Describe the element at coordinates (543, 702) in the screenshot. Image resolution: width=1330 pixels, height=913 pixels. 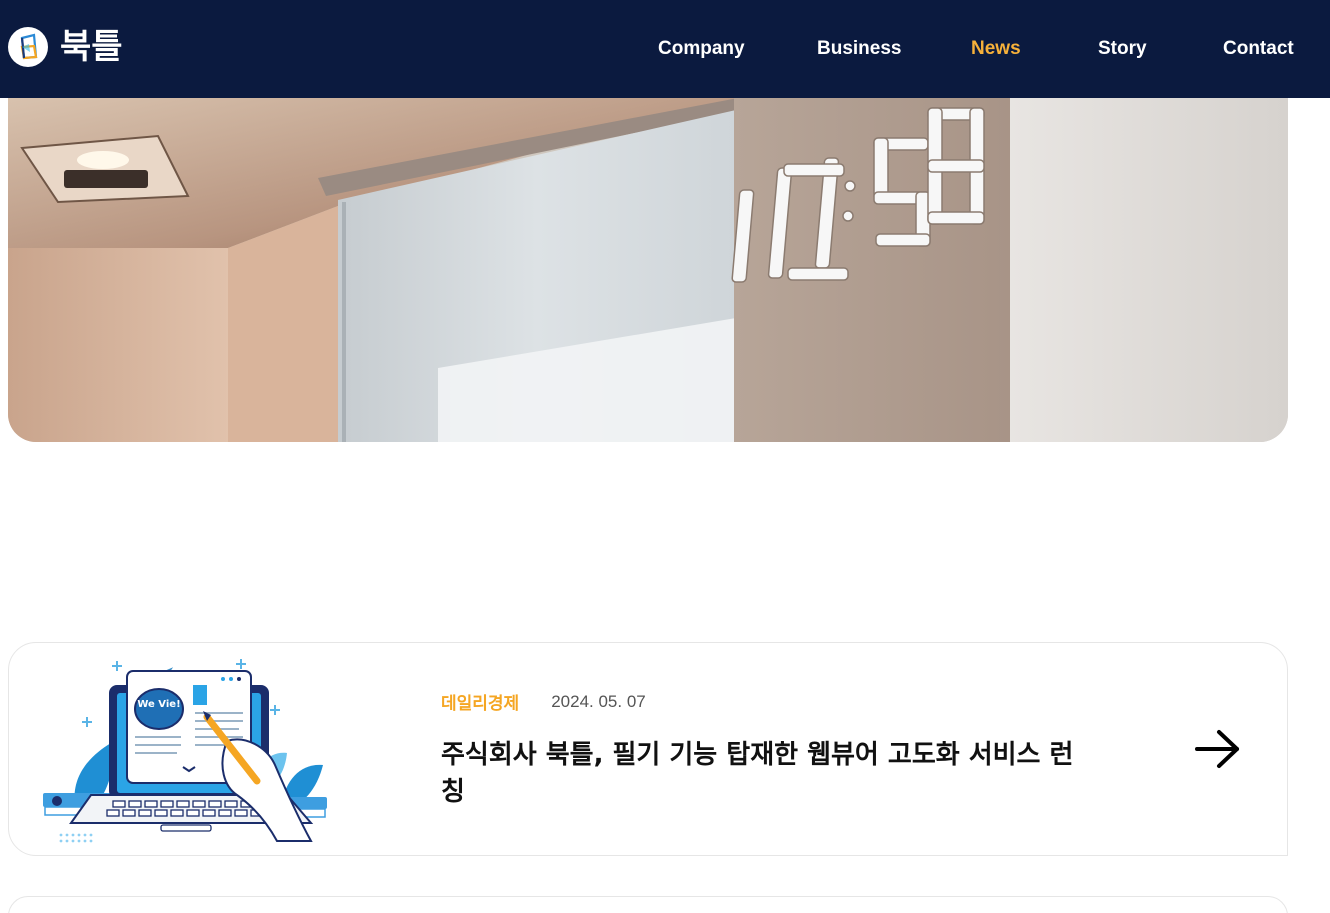
I see `article-meta: 데일리경제 2024. 05. 07` at that location.